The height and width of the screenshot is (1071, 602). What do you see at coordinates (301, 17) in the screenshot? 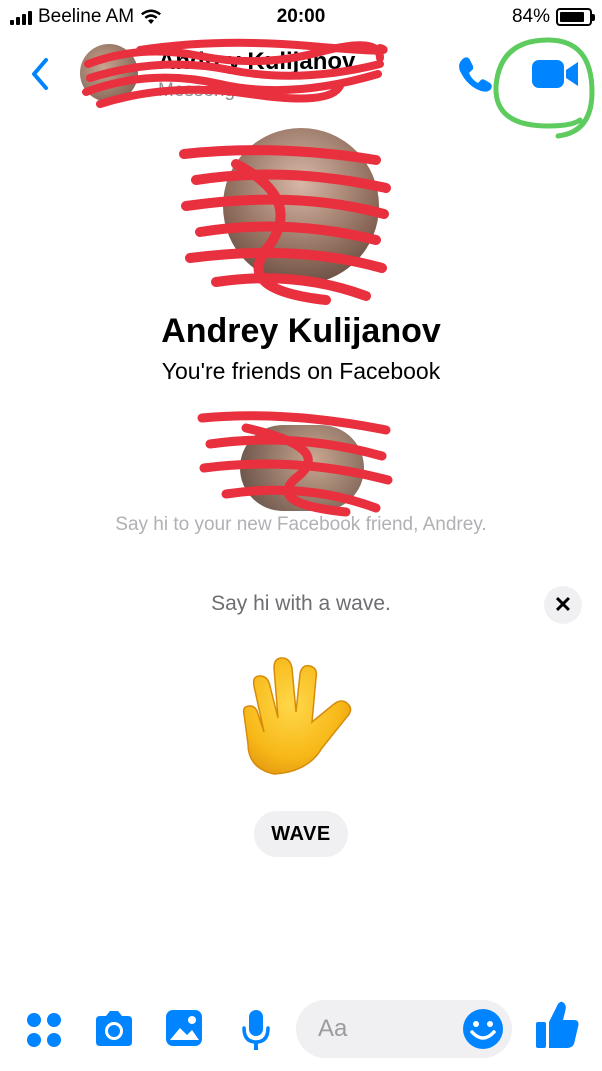
I see `status-bar: Beeline AM 20:00 84%` at bounding box center [301, 17].